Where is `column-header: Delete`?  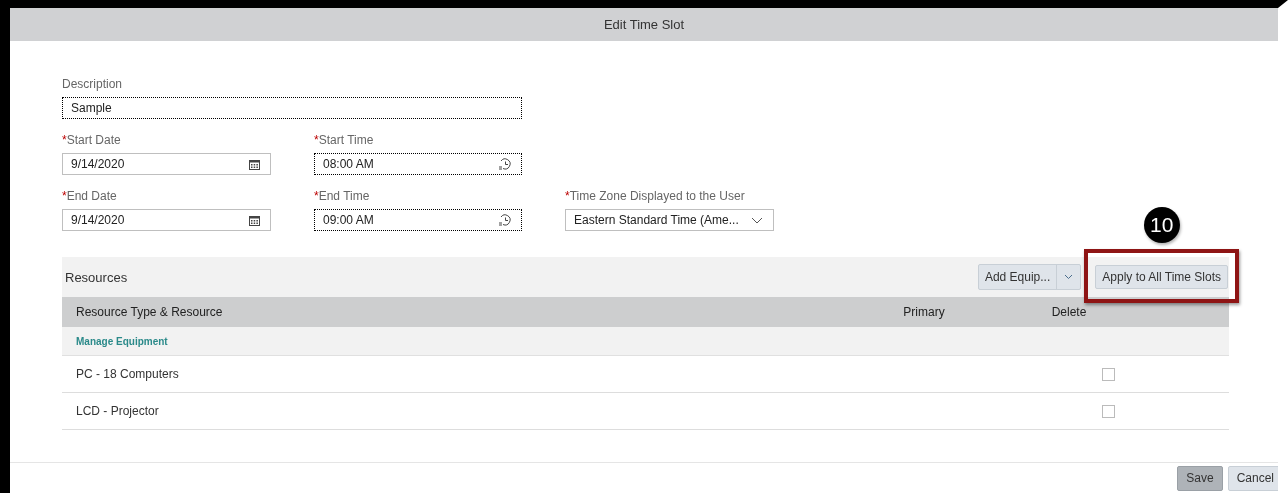
column-header: Delete is located at coordinates (1069, 312).